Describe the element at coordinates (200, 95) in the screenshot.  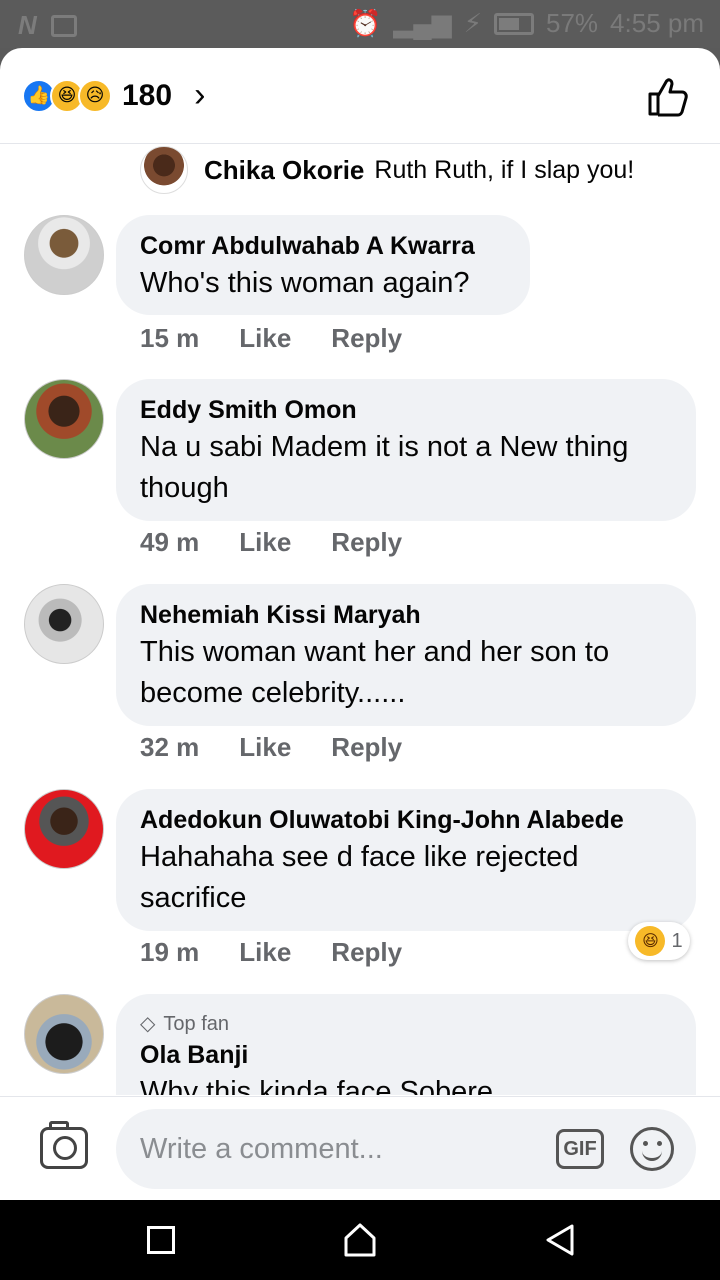
I see `chevron-right-icon: ›` at that location.